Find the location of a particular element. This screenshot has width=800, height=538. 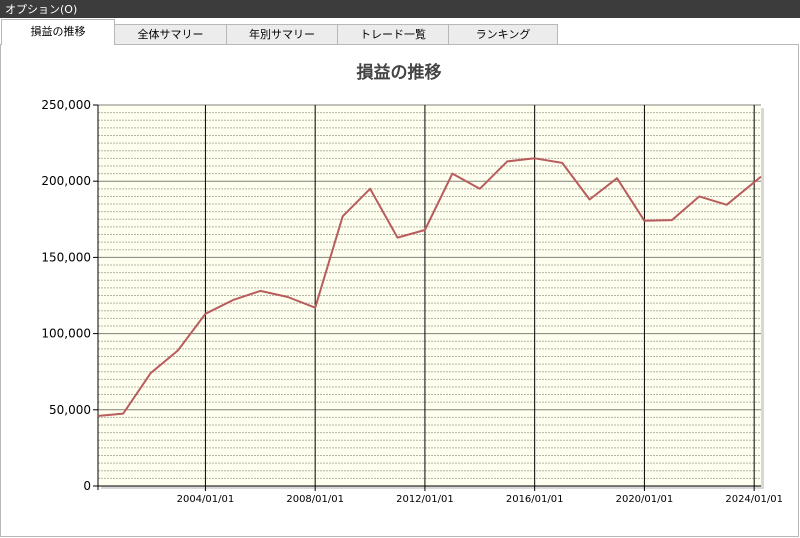

tab-bar: 損益の推移 全体サマリー 年別サマリー トレード一覧 ランキング is located at coordinates (400, 31).